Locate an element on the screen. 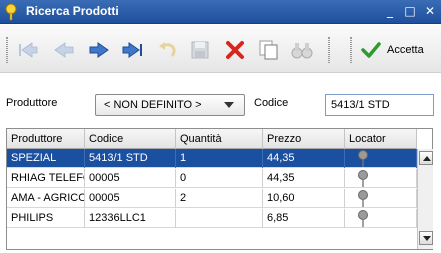 This screenshot has width=441, height=253. toolbar-separator is located at coordinates (329, 50).